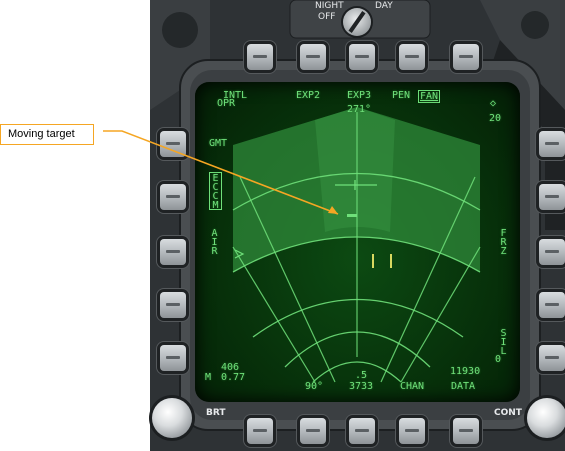 The image size is (565, 451). Describe the element at coordinates (465, 371) in the screenshot. I see `altitude-readout: 11930` at that location.